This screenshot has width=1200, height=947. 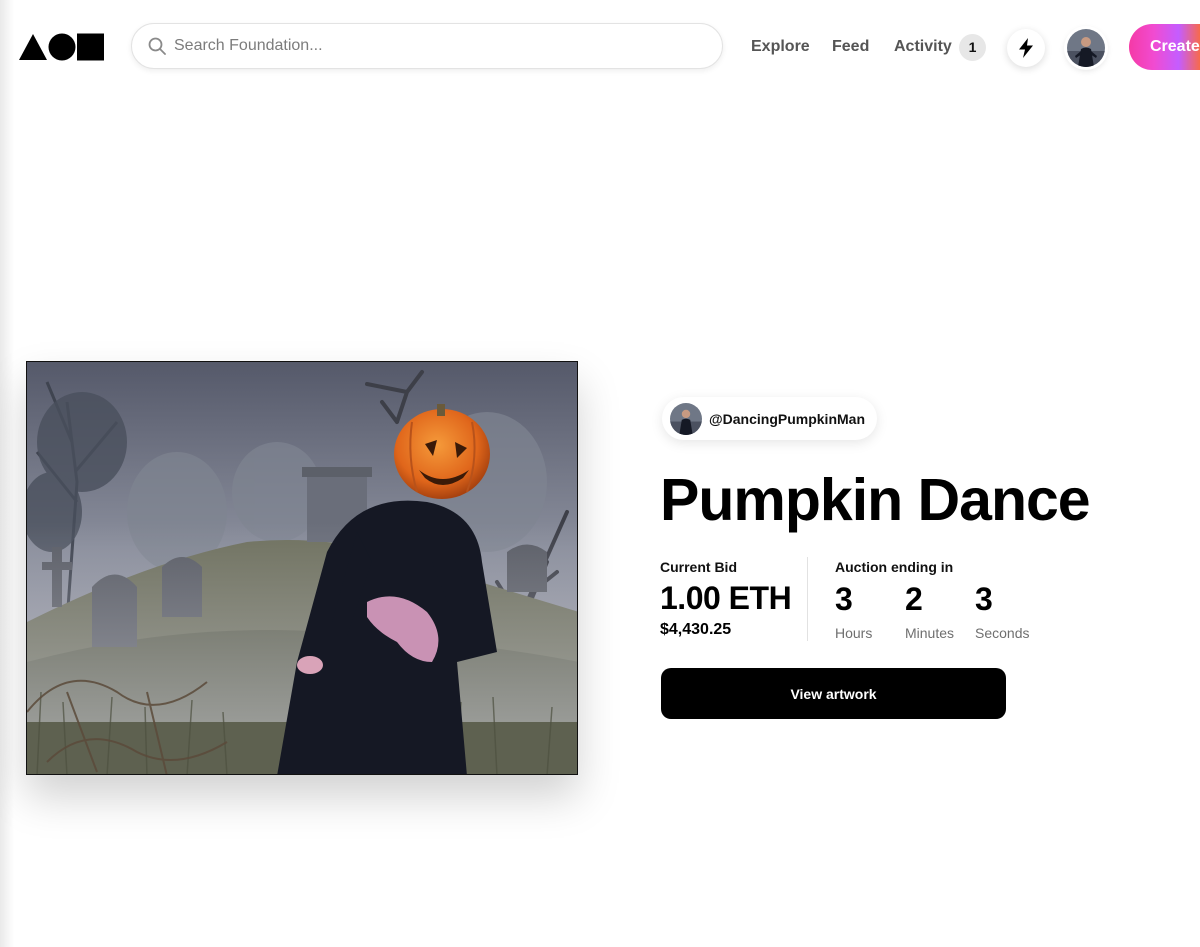 What do you see at coordinates (972, 47) in the screenshot?
I see `activity-count-badge: 1` at bounding box center [972, 47].